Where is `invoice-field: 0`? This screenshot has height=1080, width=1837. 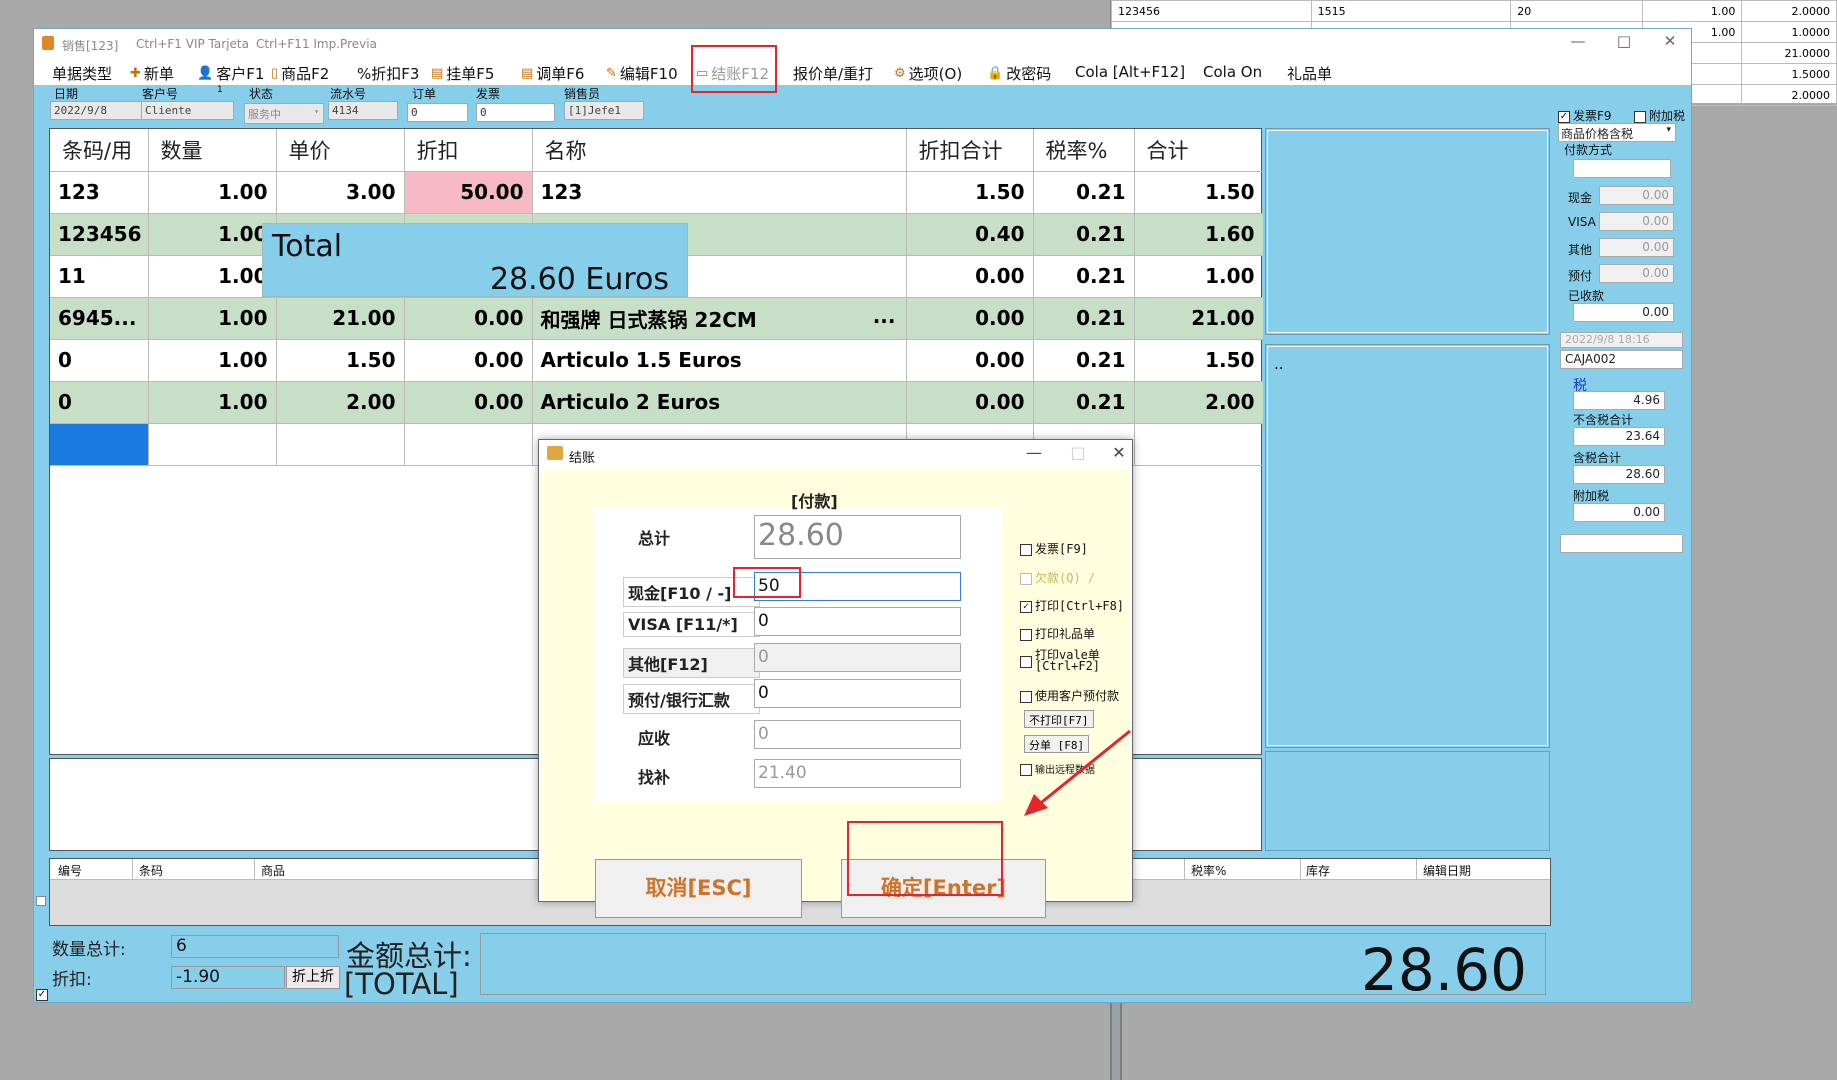
invoice-field: 0 is located at coordinates (515, 112).